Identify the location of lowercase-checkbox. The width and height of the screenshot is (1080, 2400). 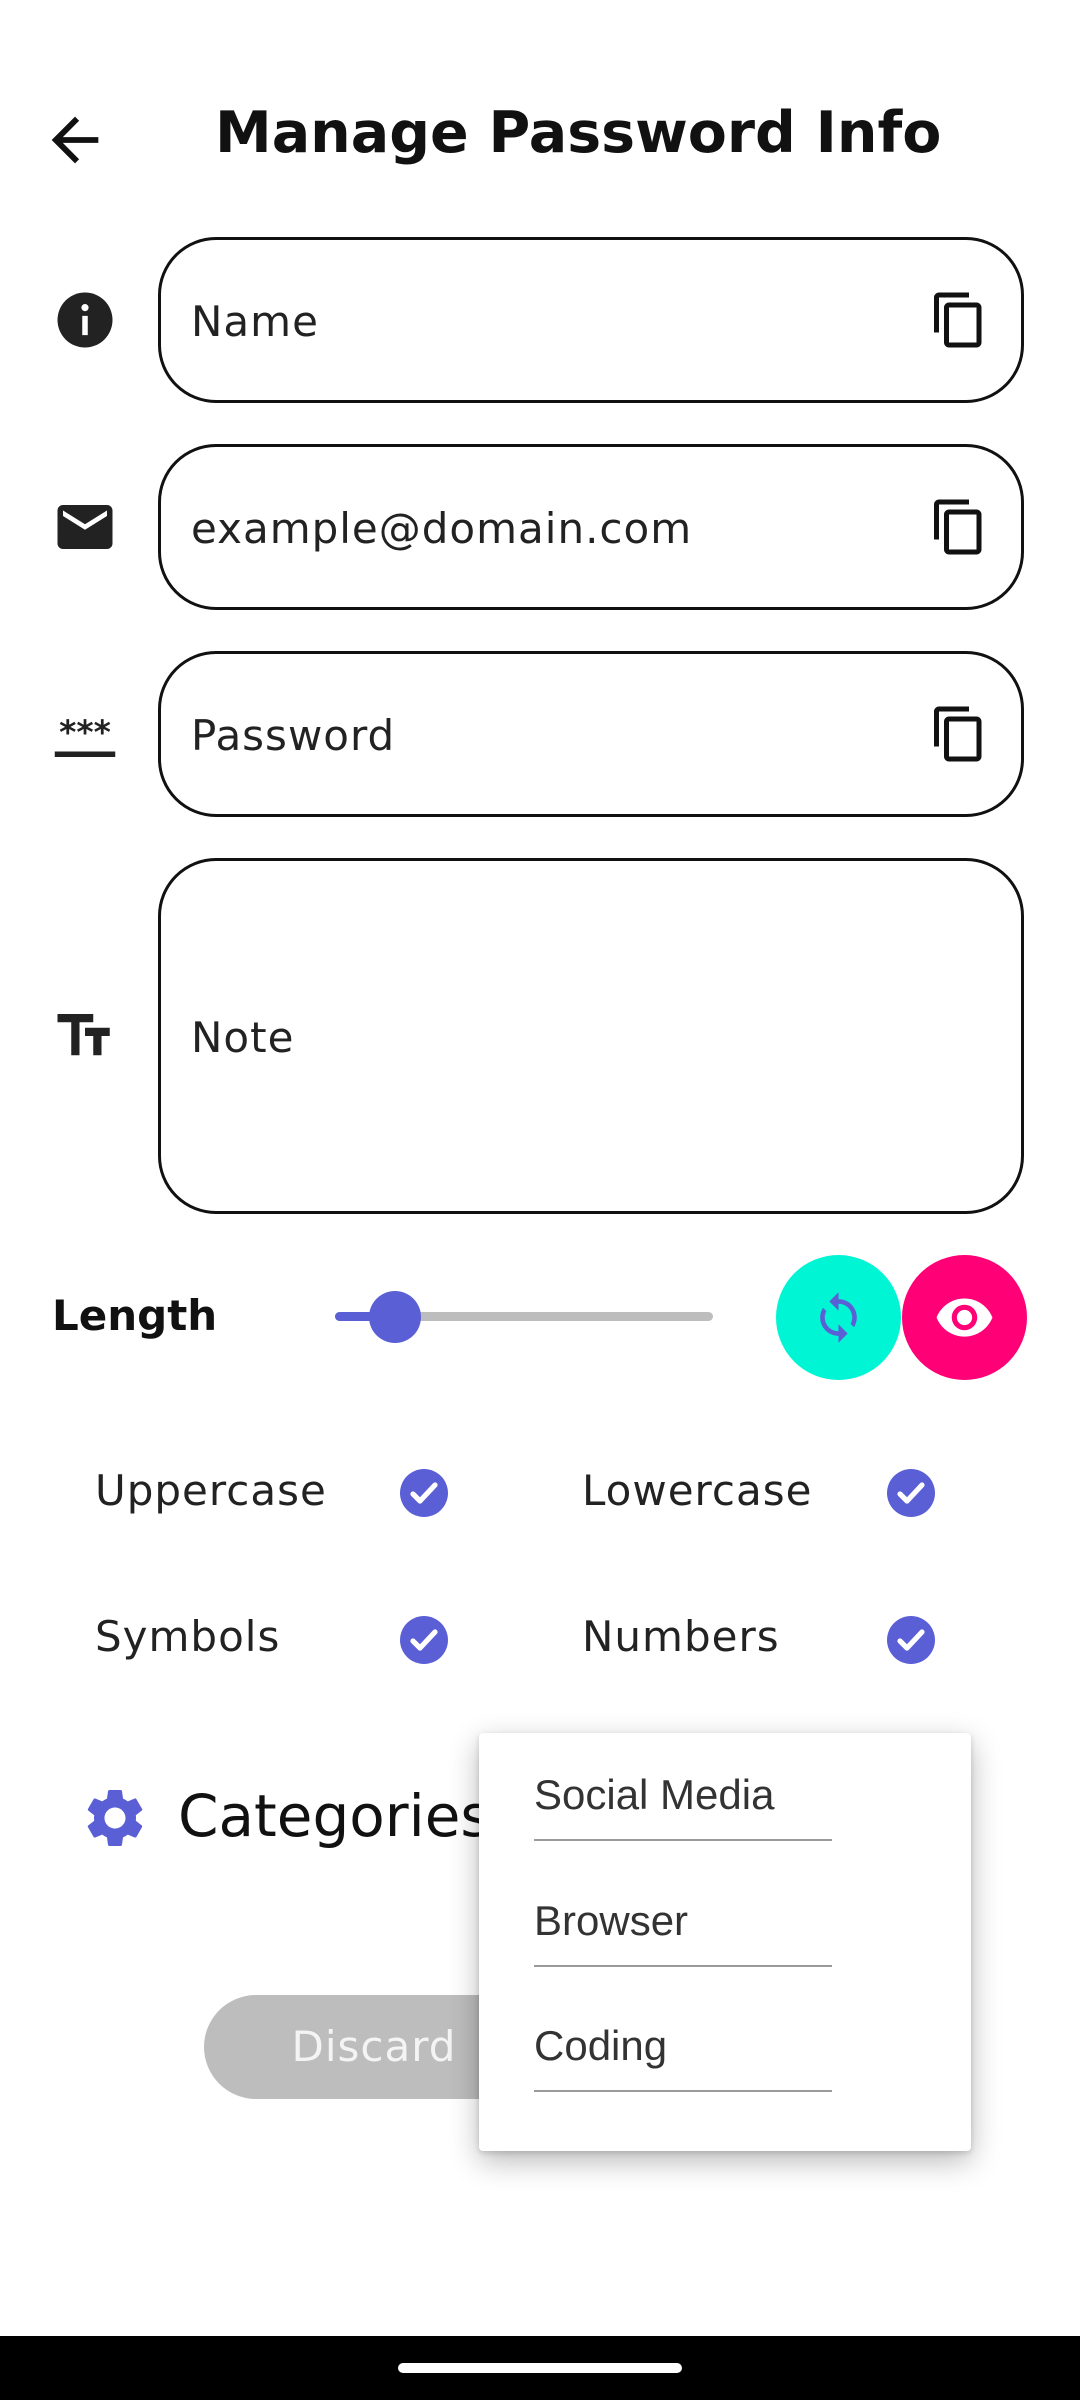
(911, 1493).